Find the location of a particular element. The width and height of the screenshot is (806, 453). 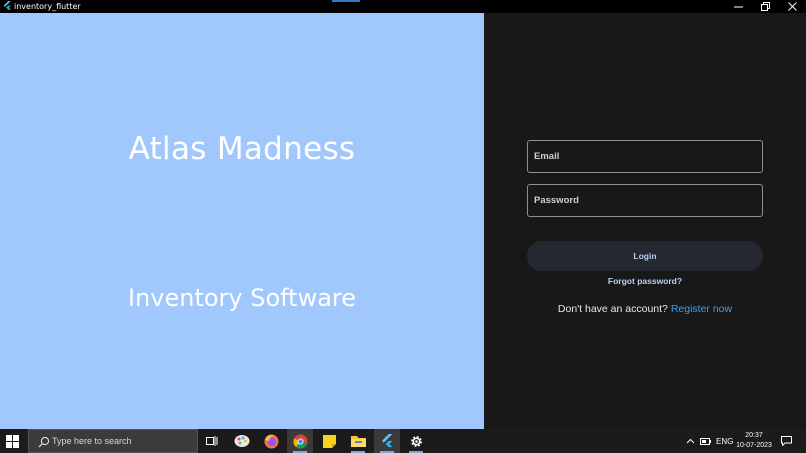

brand-subtitle: Inventory Software is located at coordinates (242, 298).